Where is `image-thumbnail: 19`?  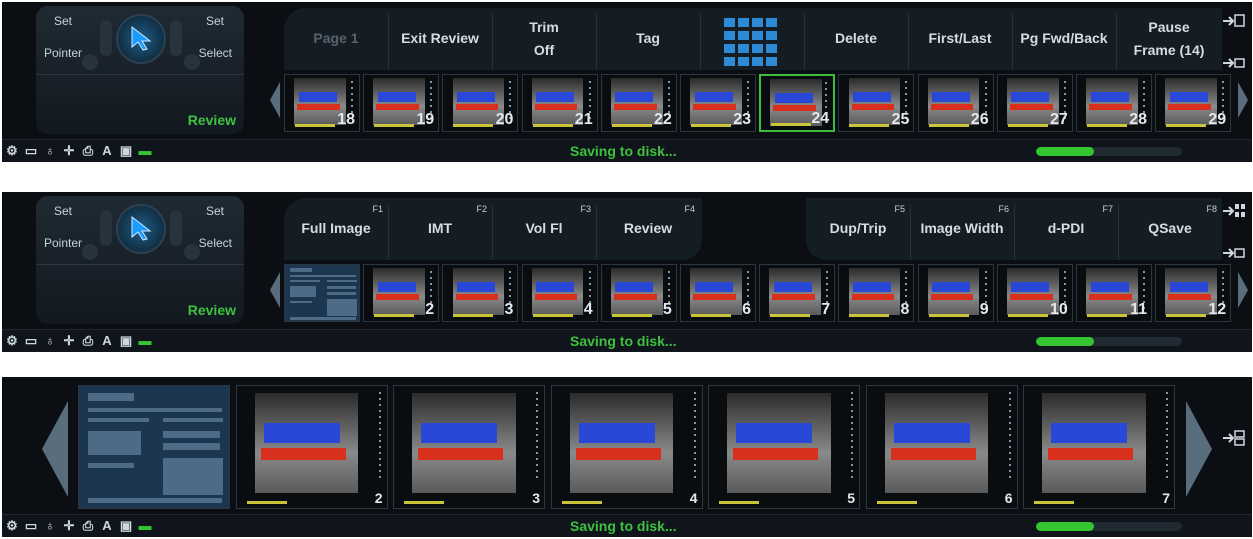 image-thumbnail: 19 is located at coordinates (401, 103).